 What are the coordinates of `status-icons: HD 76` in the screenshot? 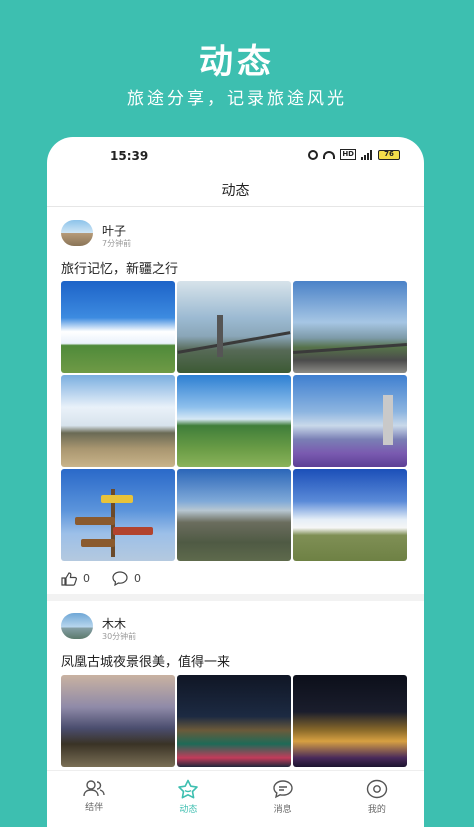 It's located at (354, 154).